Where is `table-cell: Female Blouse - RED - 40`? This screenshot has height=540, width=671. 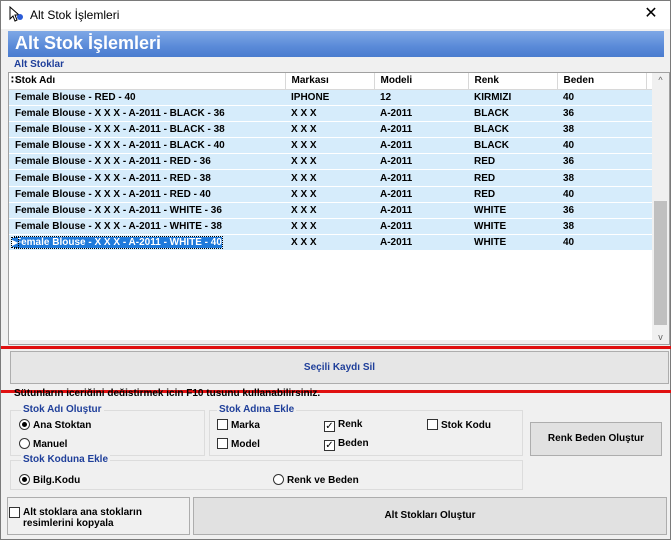 table-cell: Female Blouse - RED - 40 is located at coordinates (147, 97).